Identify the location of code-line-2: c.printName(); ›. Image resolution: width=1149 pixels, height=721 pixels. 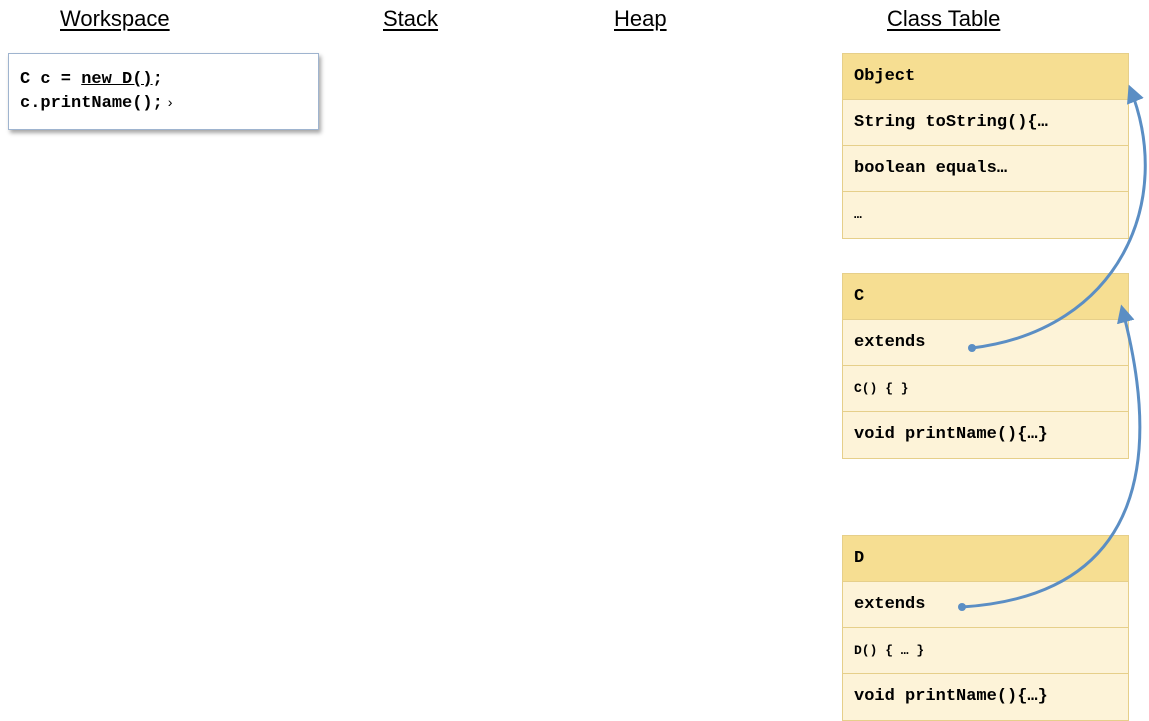
(169, 104).